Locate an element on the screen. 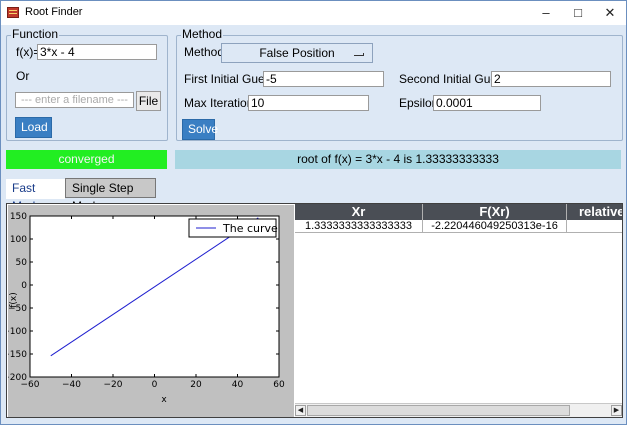 Image resolution: width=627 pixels, height=425 pixels. minimize-button: – is located at coordinates (546, 13).